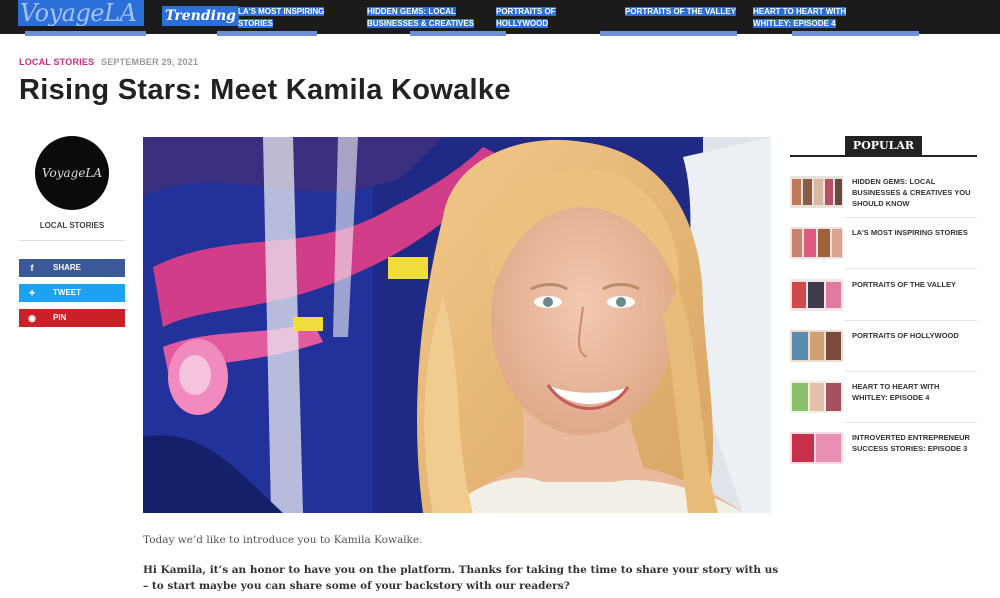 The height and width of the screenshot is (598, 1000). What do you see at coordinates (60, 317) in the screenshot?
I see `pin-label: PIN` at bounding box center [60, 317].